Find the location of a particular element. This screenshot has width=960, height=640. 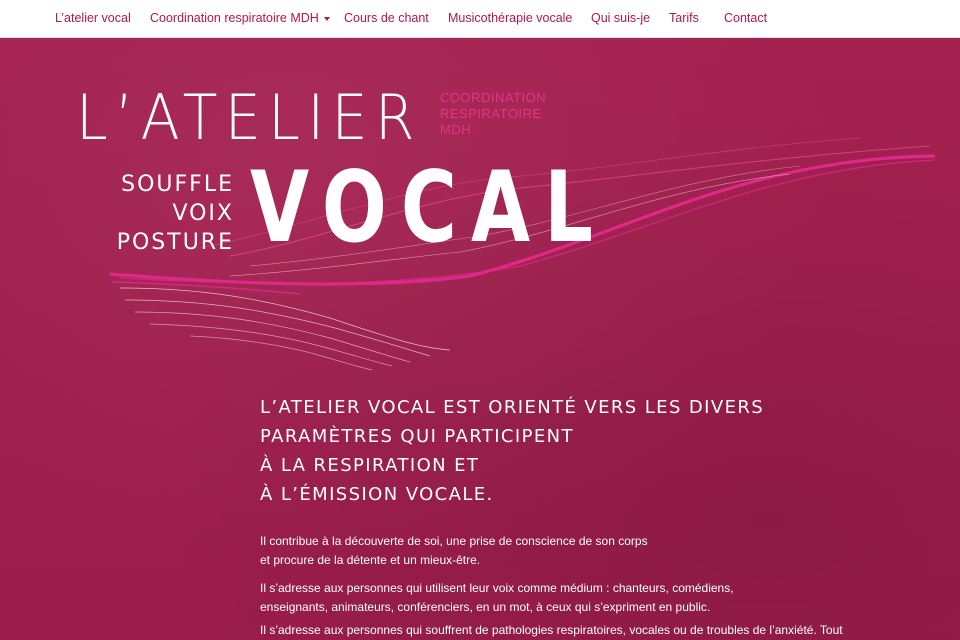

logo-keyword: VOIX is located at coordinates (203, 213).